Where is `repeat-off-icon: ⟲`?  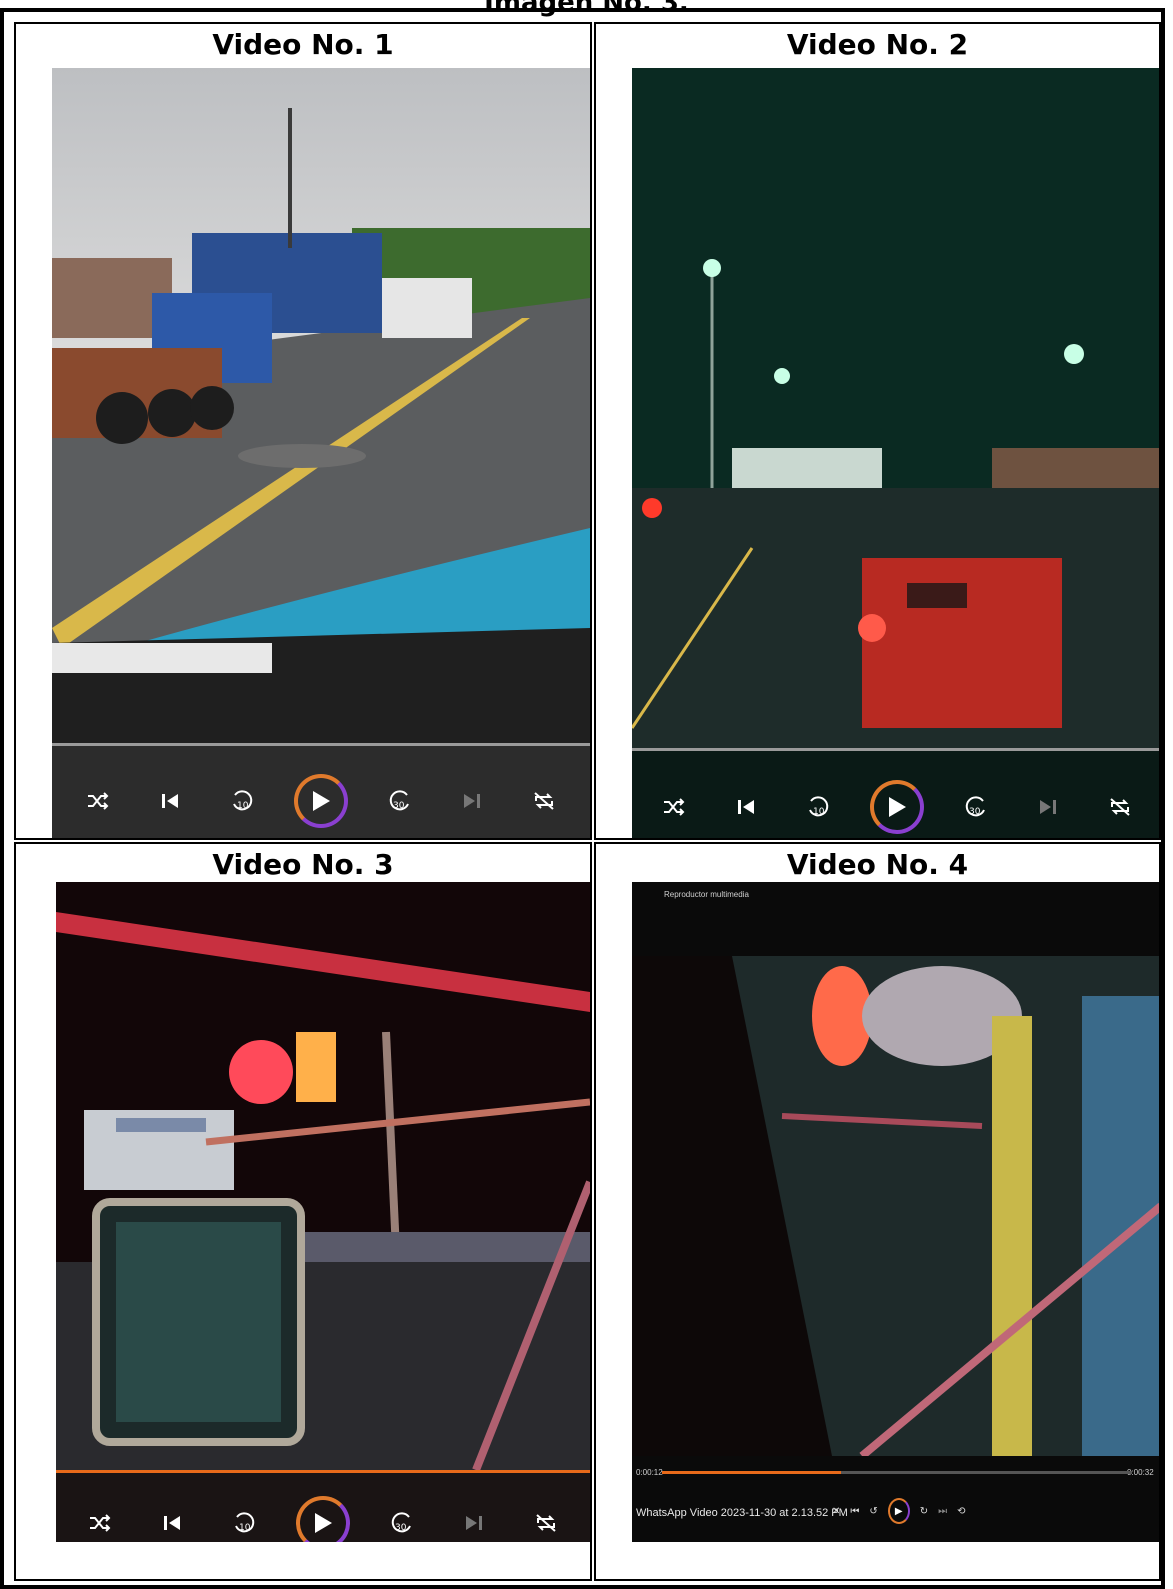
repeat-off-icon: ⟲ is located at coordinates (961, 1511).